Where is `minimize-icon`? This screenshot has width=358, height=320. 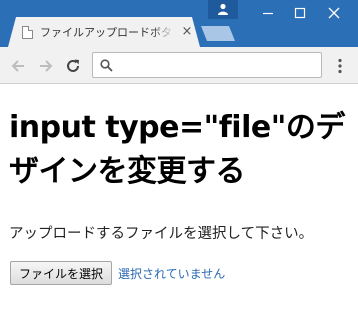
minimize-icon is located at coordinates (268, 13).